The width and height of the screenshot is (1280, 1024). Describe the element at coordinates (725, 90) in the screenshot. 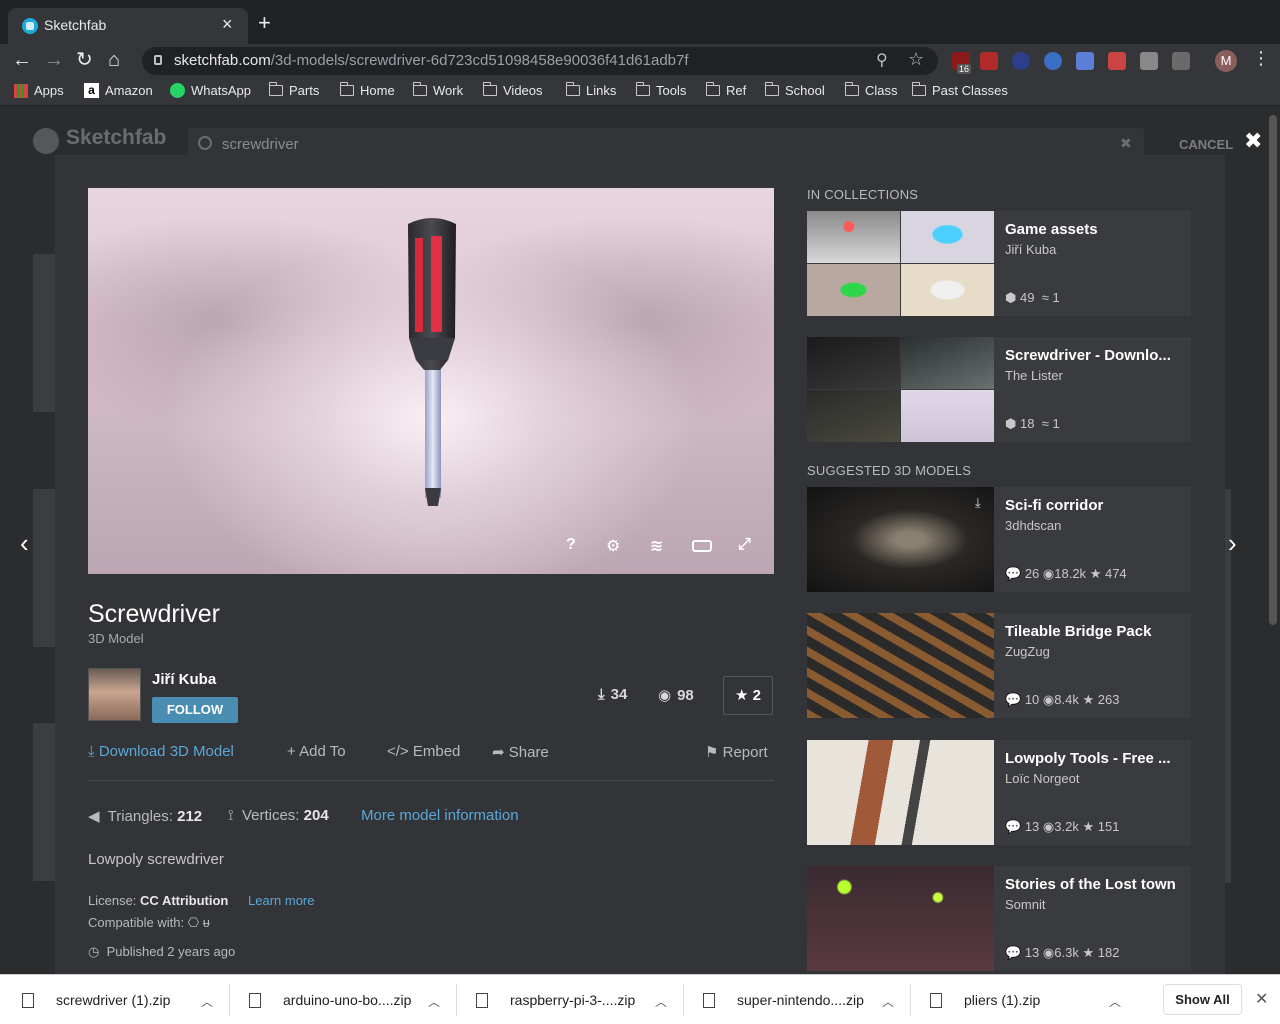

I see `bookmark-folder-ref: Ref` at that location.